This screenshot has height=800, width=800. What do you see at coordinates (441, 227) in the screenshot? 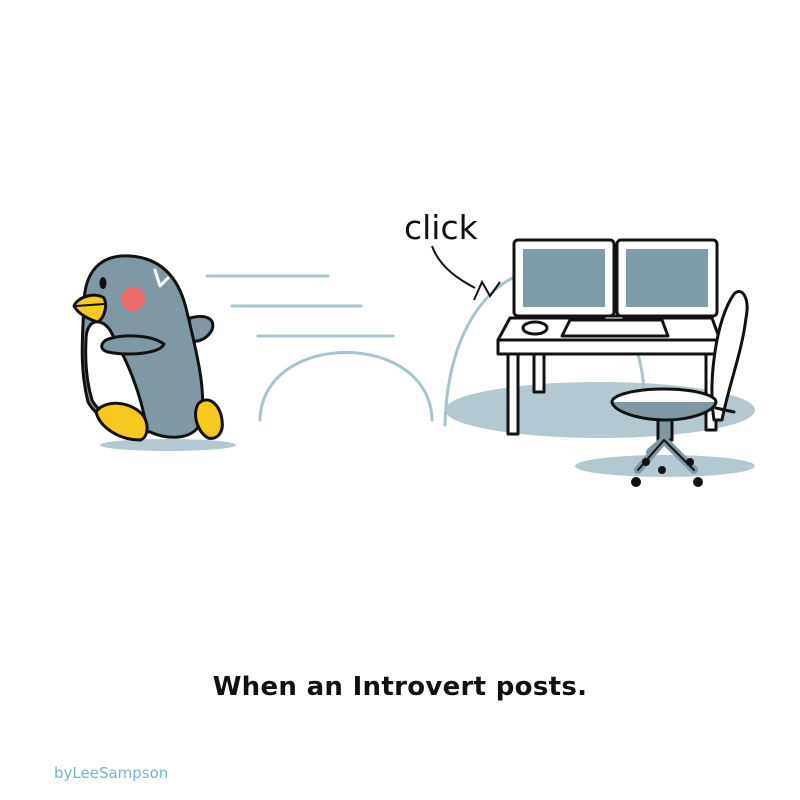
I see `click-sound-effect: click` at bounding box center [441, 227].